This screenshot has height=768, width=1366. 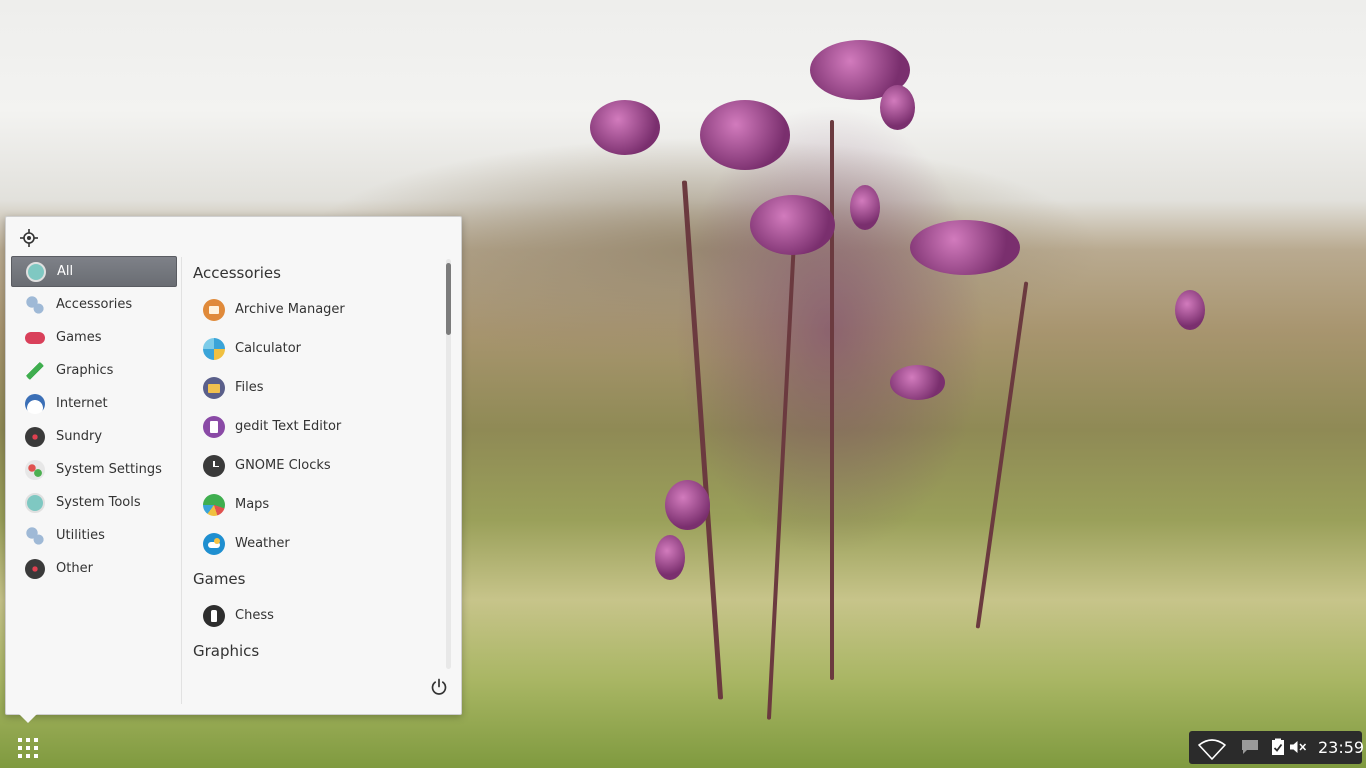 I want to click on crosshair-icon, so click(x=29, y=238).